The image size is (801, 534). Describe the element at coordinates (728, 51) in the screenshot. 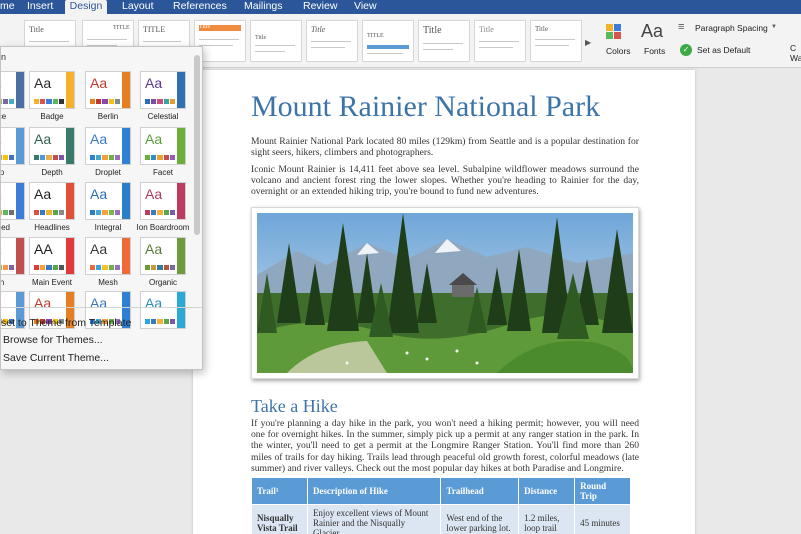

I see `set-as-default-button: ✓ Set as Default` at that location.